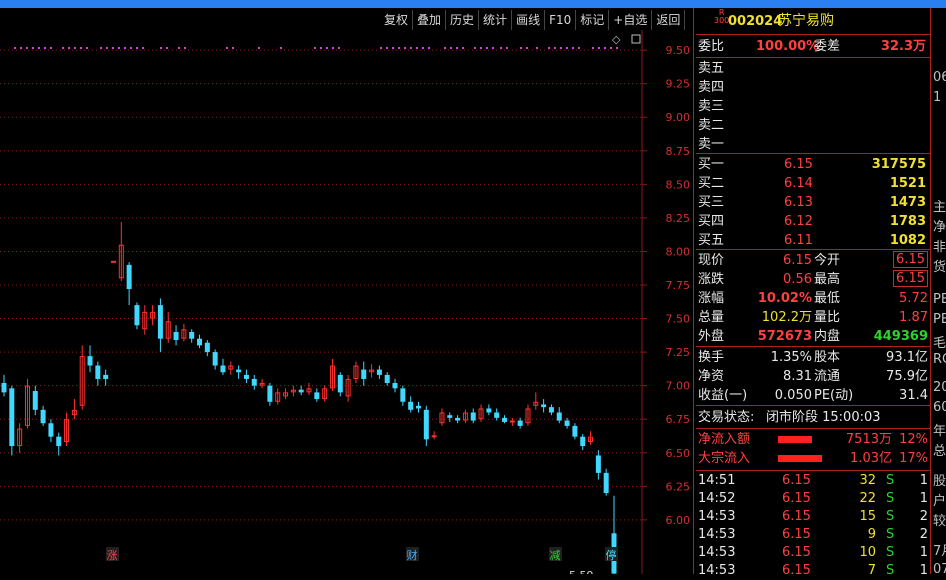 Image resolution: width=946 pixels, height=580 pixels. I want to click on statistics-button: 统计, so click(496, 20).